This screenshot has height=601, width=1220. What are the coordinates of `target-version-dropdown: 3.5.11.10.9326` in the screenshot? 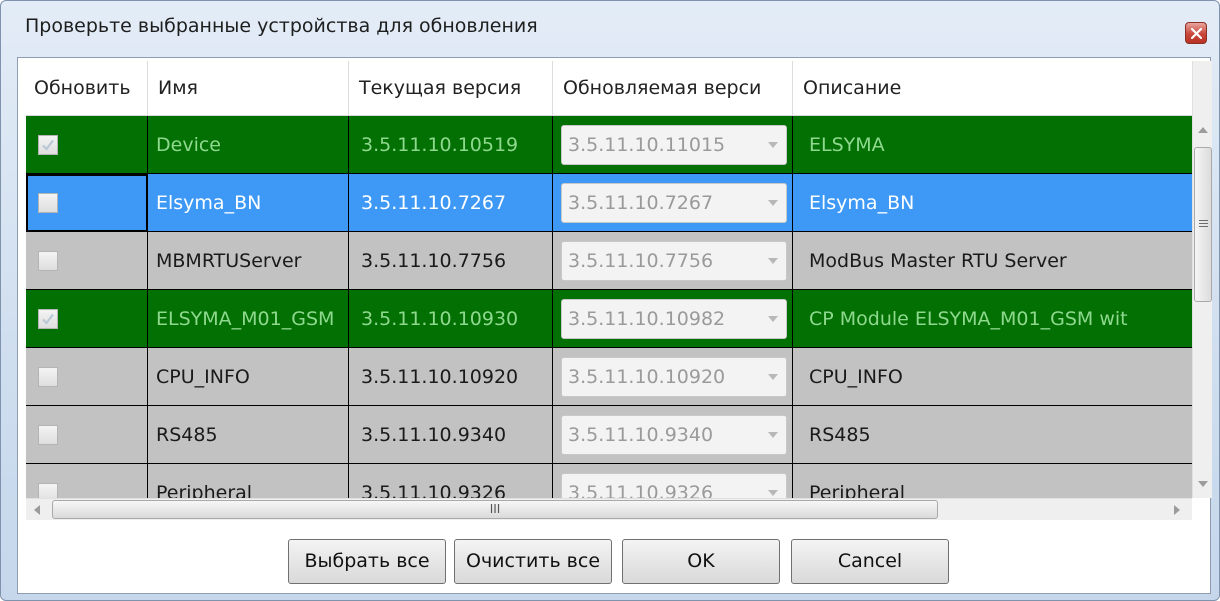 It's located at (674, 485).